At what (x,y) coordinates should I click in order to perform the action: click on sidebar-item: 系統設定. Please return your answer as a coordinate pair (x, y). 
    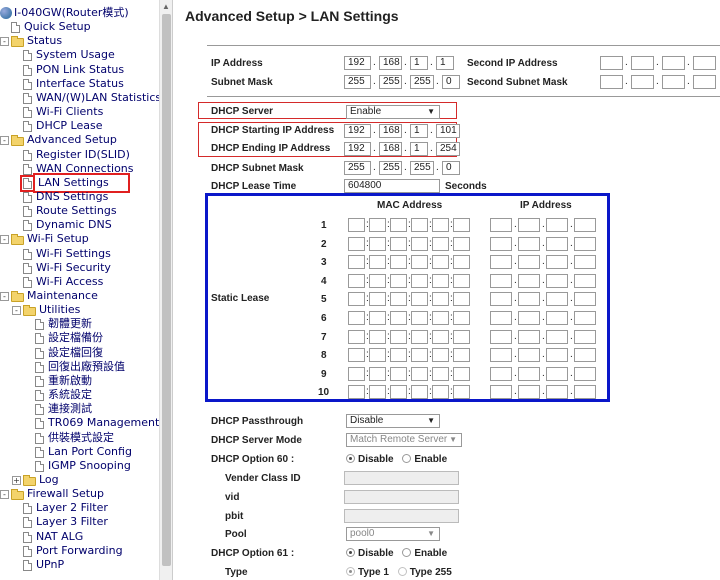
    Looking at the image, I should click on (63, 395).